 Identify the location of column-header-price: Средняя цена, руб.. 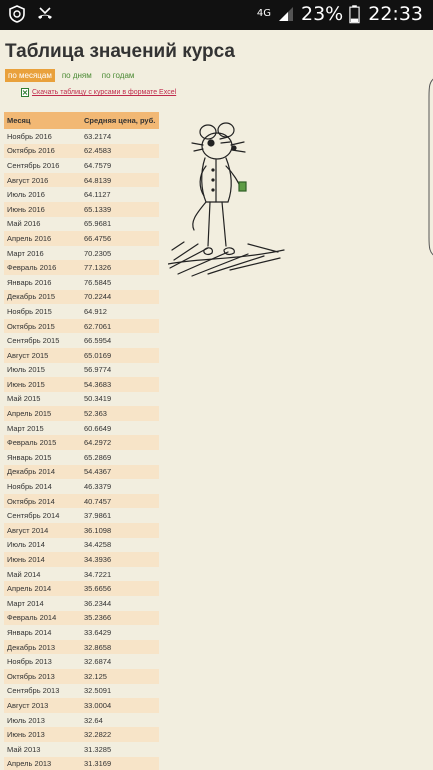
(120, 120).